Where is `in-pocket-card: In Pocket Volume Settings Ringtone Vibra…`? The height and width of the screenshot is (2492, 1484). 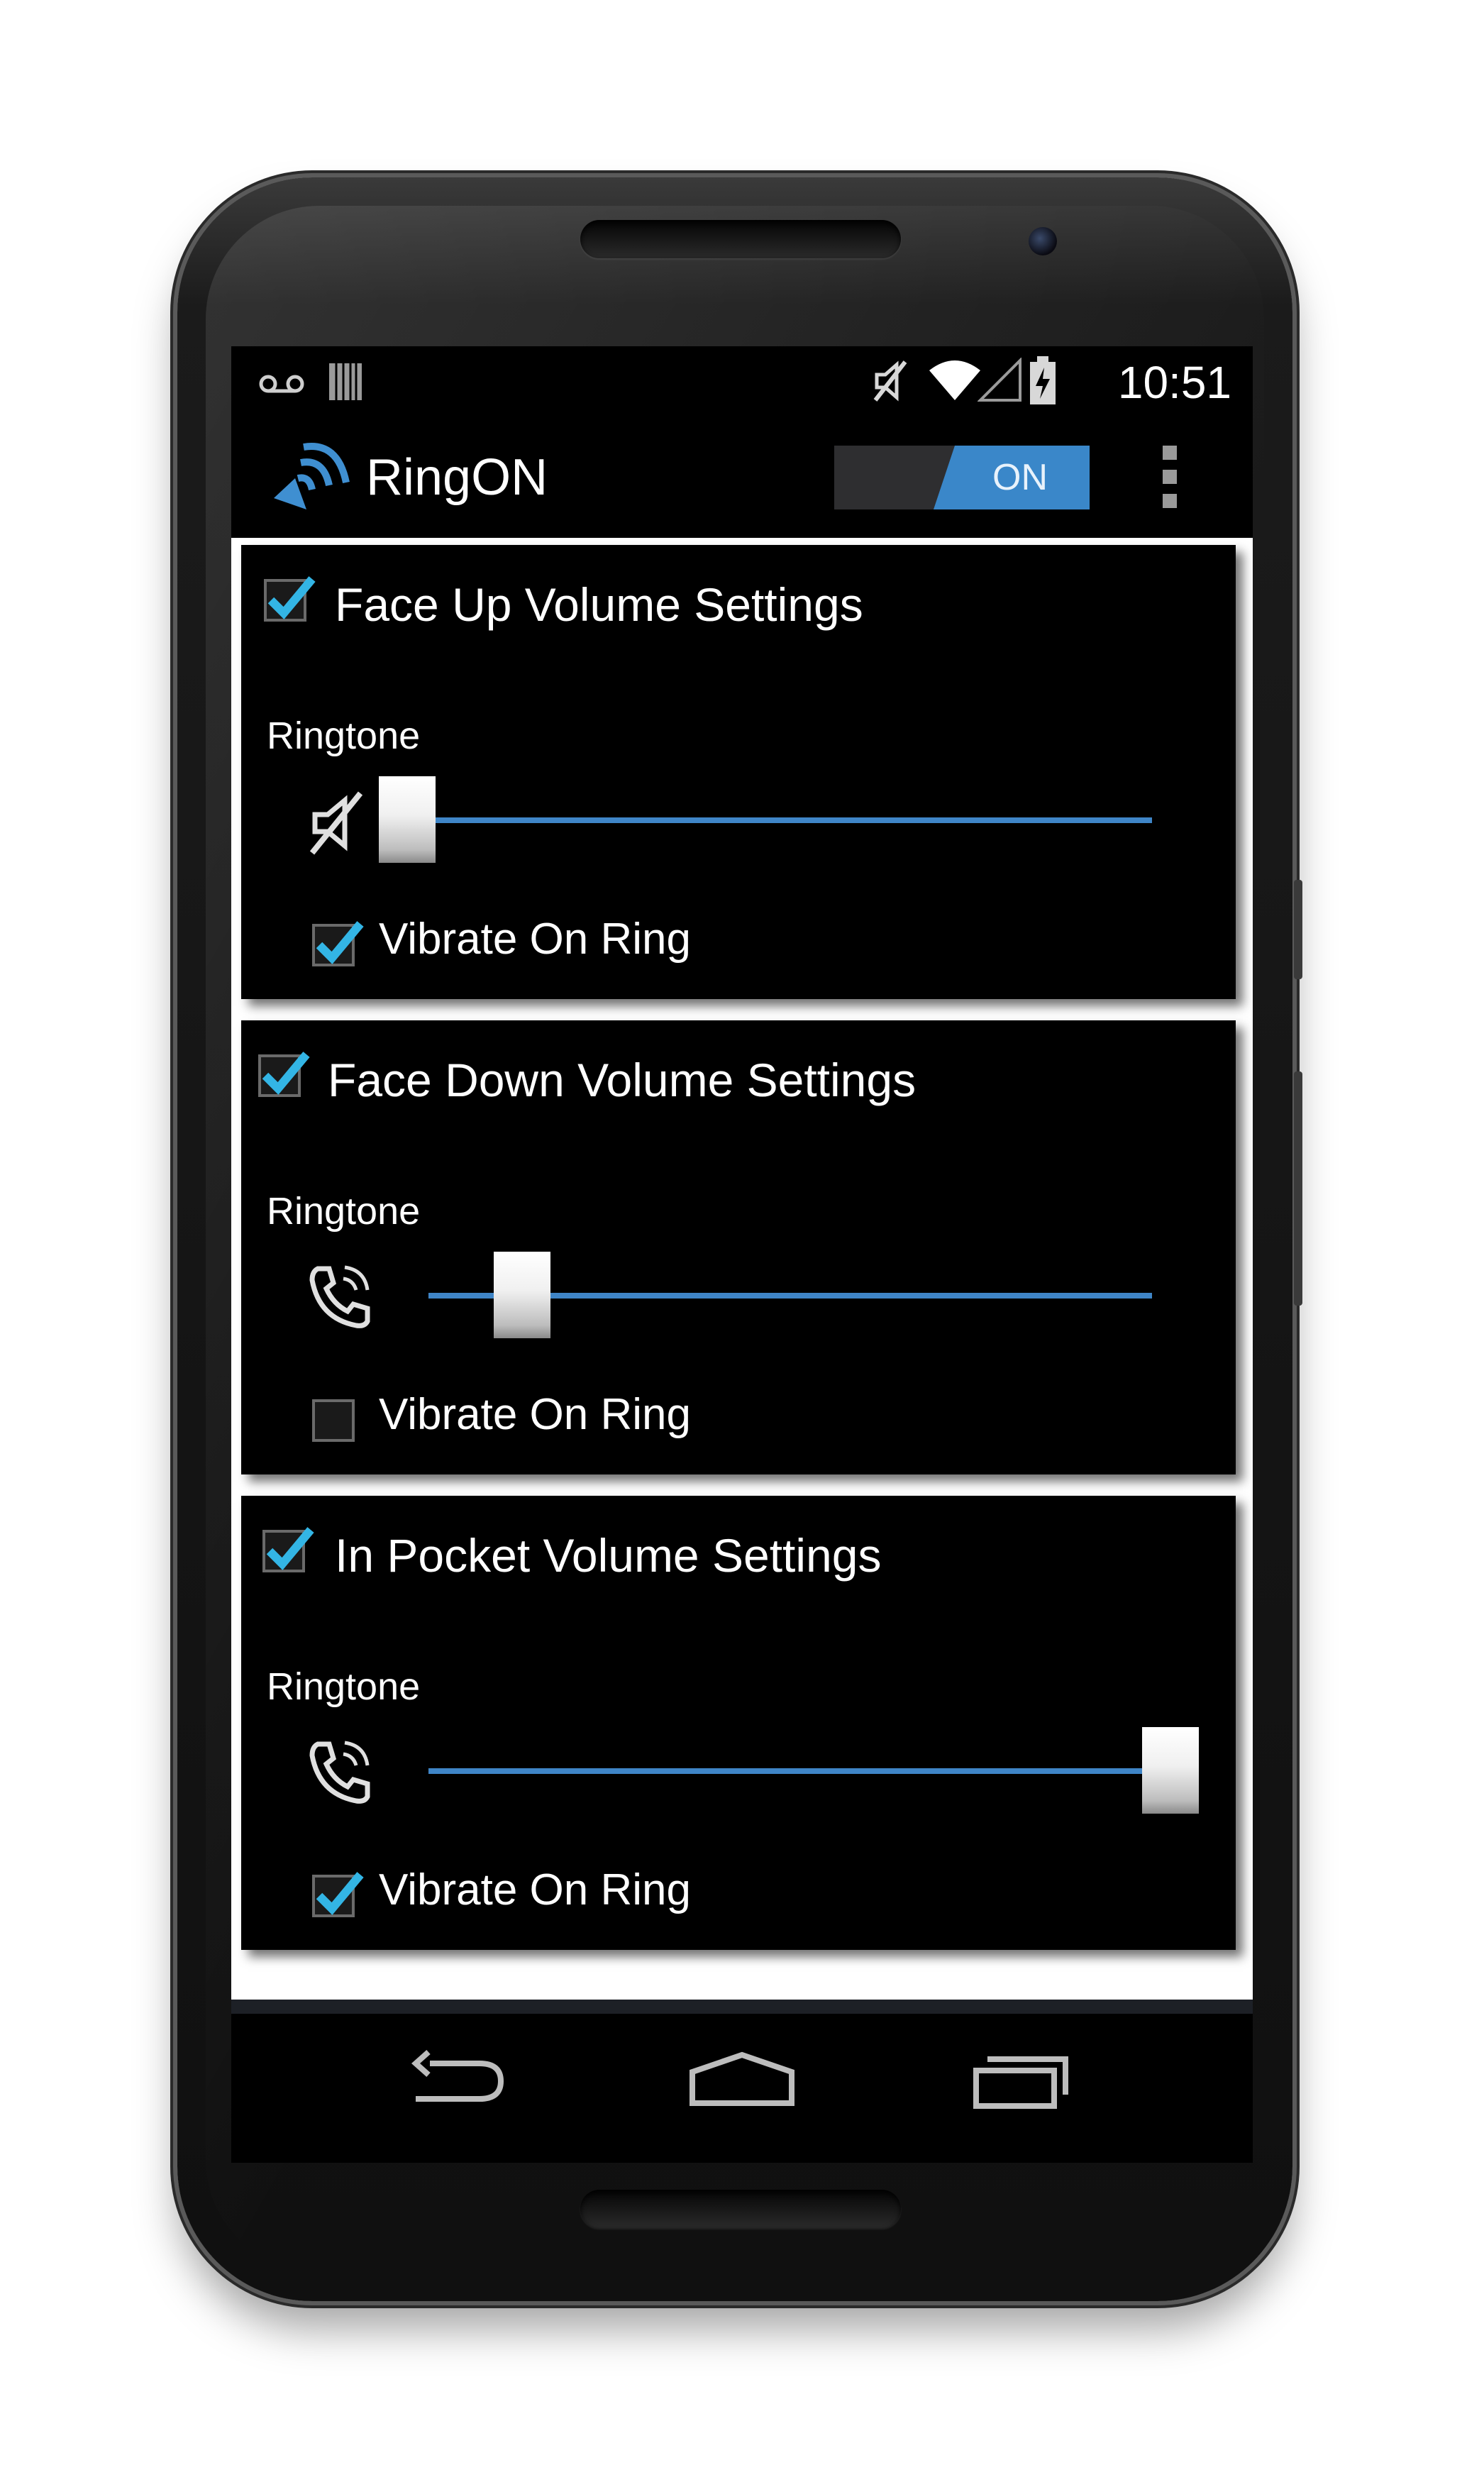 in-pocket-card: In Pocket Volume Settings Ringtone Vibra… is located at coordinates (738, 1723).